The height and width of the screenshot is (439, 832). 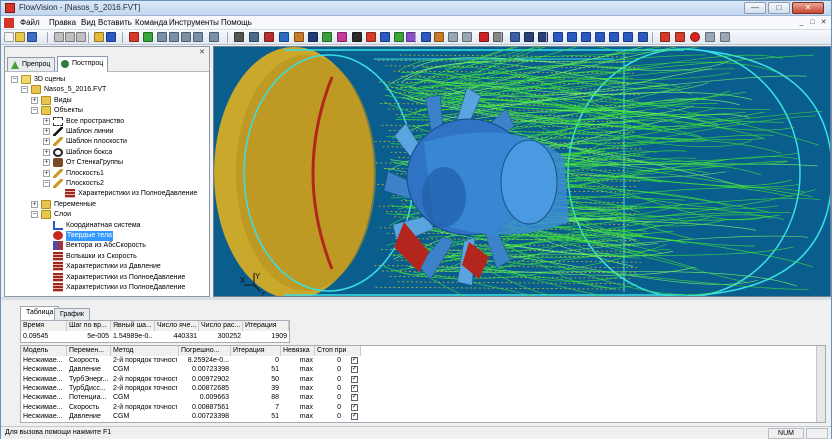 What do you see at coordinates (124, 121) in the screenshot?
I see `tree-item: + Все пространство` at bounding box center [124, 121].